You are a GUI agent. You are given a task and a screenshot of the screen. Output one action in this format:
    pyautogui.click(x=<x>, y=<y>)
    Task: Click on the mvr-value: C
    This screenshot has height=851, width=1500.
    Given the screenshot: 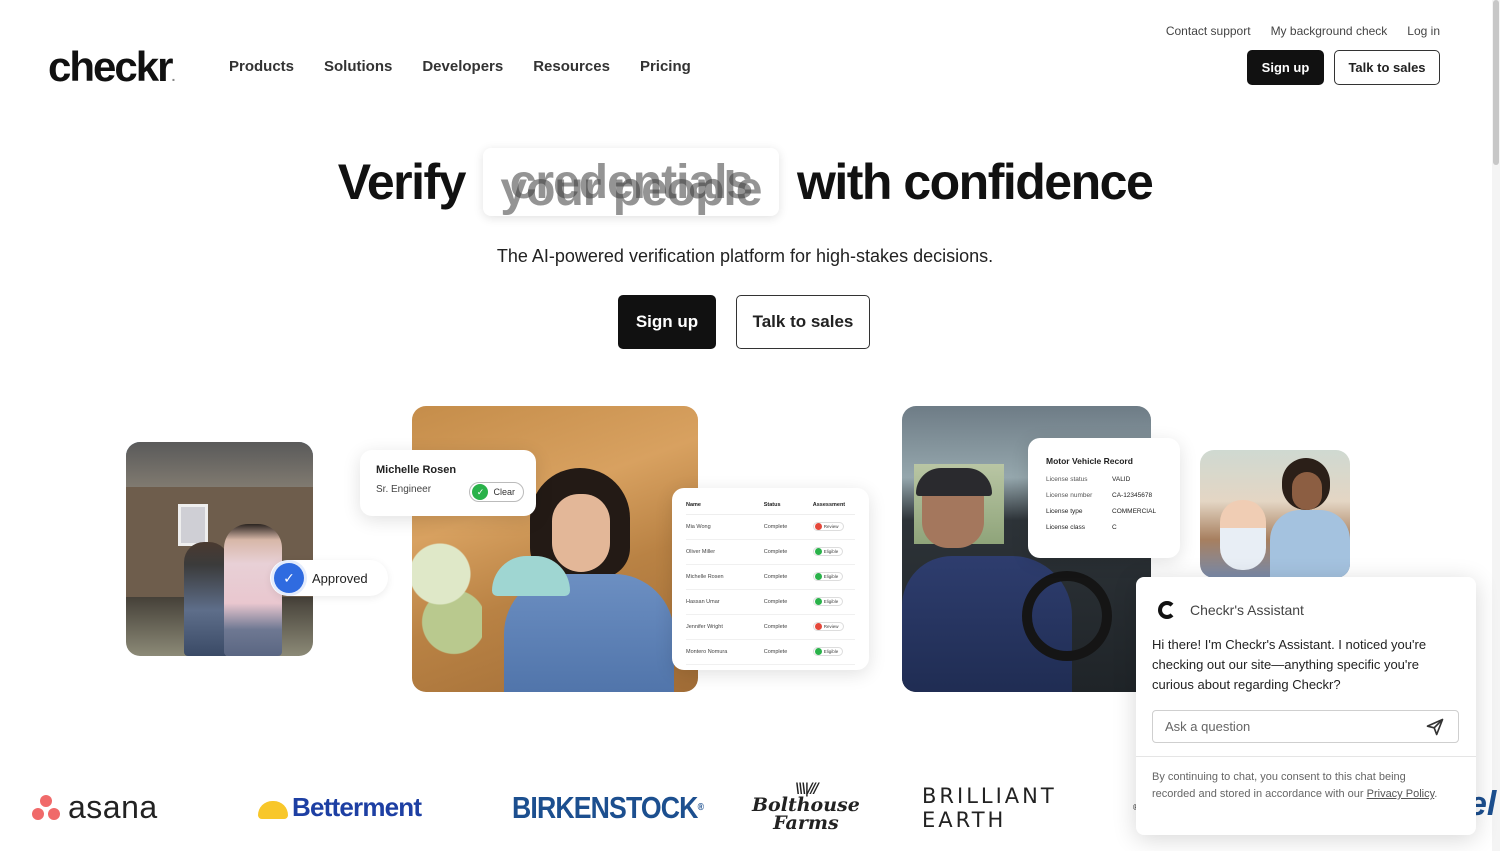 What is the action you would take?
    pyautogui.click(x=1114, y=527)
    